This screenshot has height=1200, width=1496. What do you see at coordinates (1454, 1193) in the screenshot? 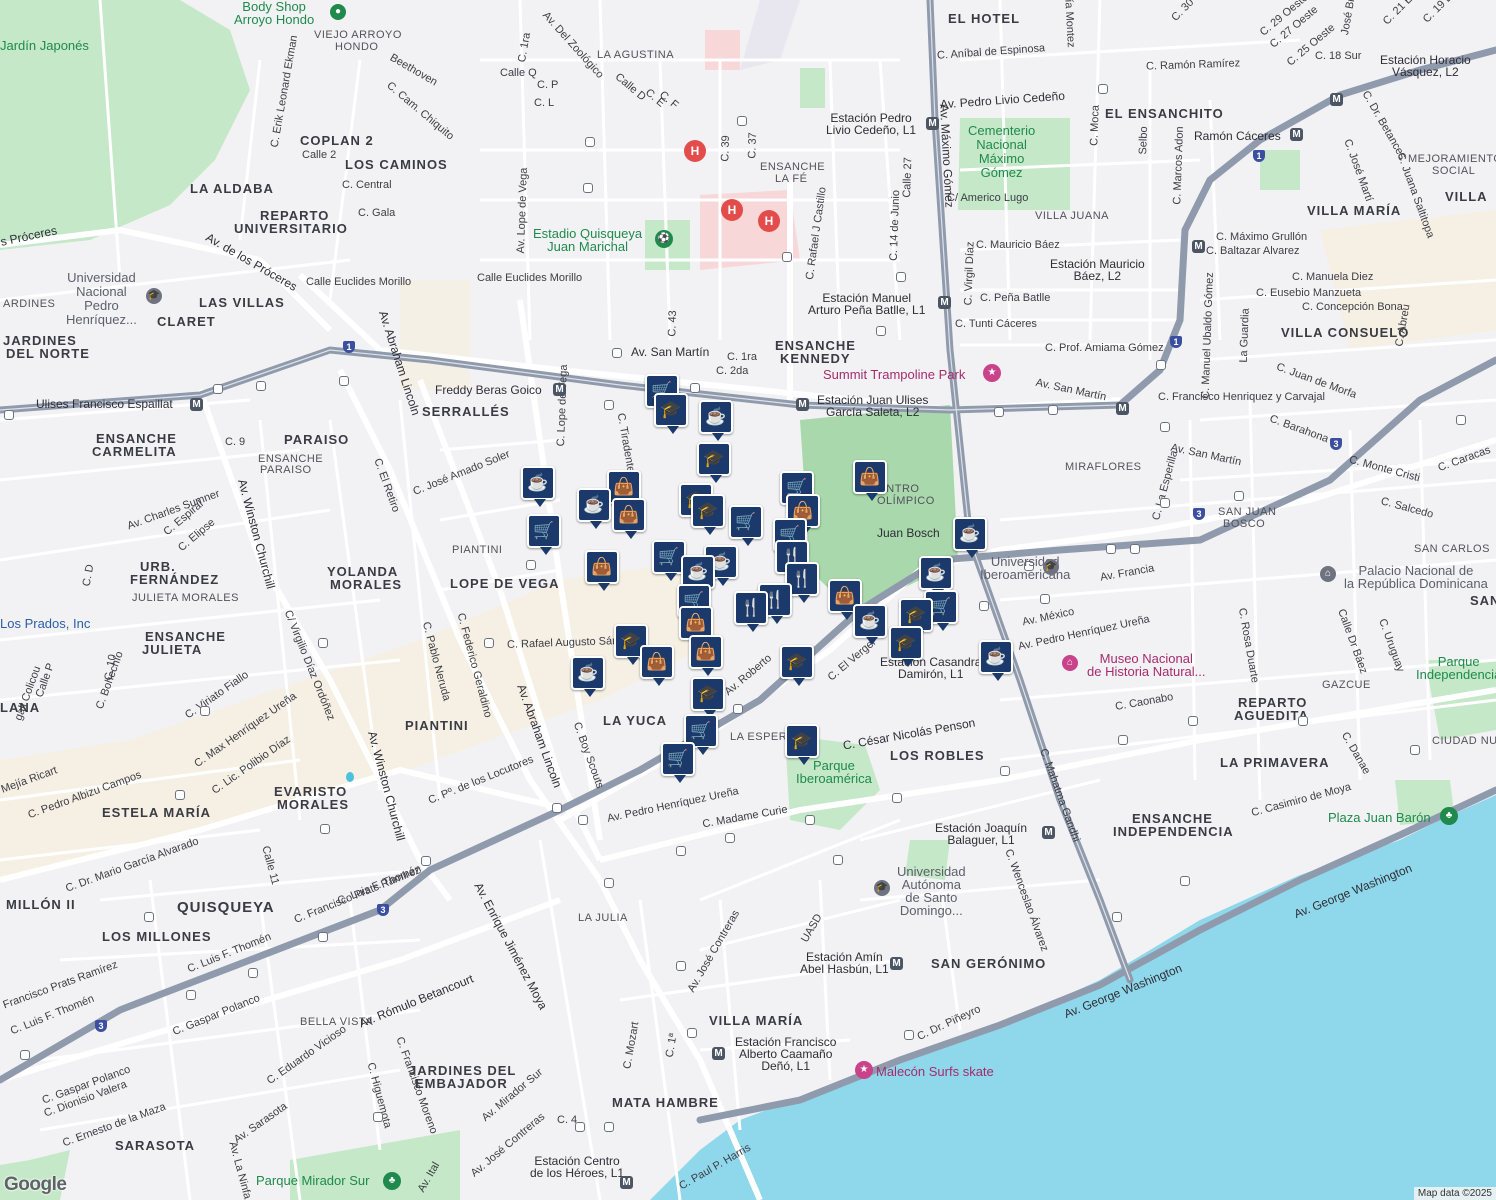
I see `map-attribution: Map data ©2025` at bounding box center [1454, 1193].